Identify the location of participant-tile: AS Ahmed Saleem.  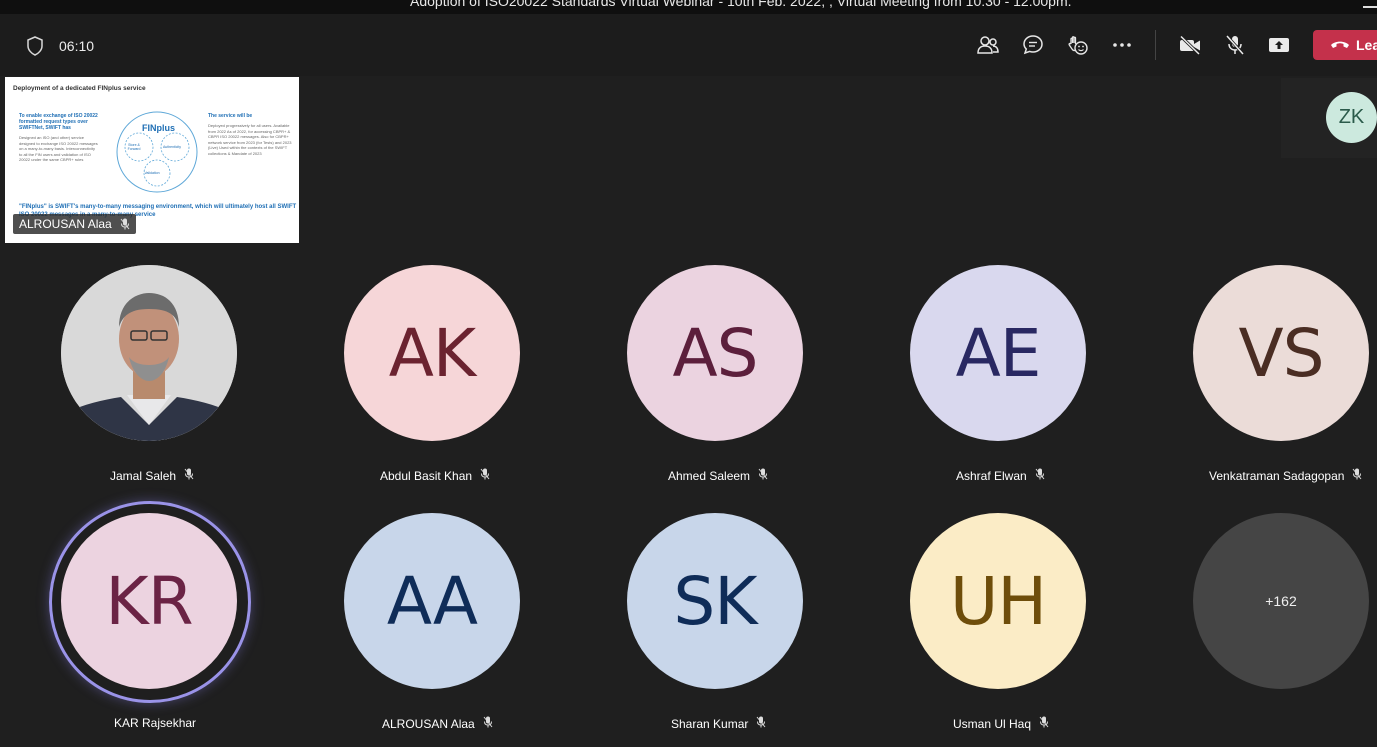
(715, 373).